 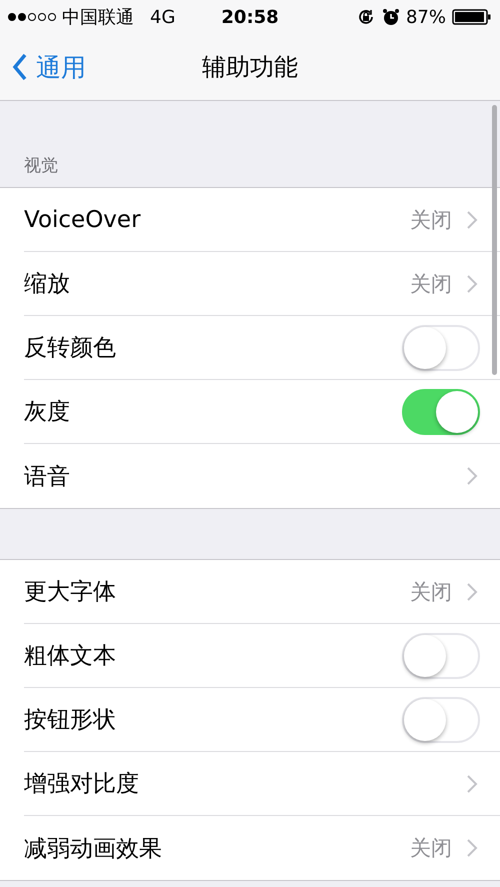 What do you see at coordinates (163, 17) in the screenshot?
I see `network-type: 4G` at bounding box center [163, 17].